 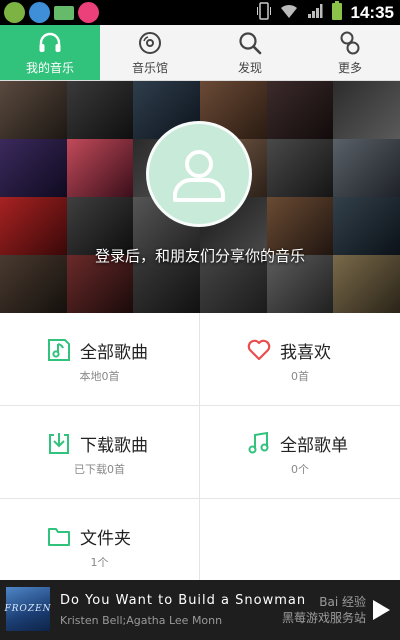 I want to click on disc-icon, so click(x=150, y=43).